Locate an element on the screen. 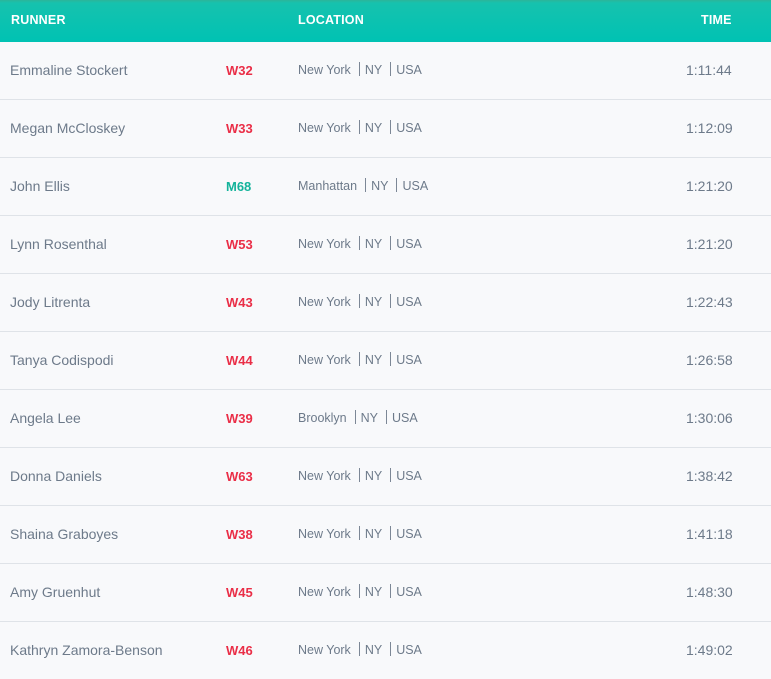 This screenshot has width=771, height=679. division-badge: W39 is located at coordinates (239, 418).